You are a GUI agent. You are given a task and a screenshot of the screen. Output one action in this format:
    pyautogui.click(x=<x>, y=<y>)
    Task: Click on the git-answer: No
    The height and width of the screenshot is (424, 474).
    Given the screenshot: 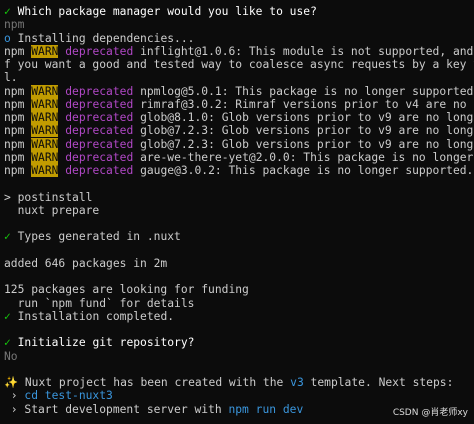 What is the action you would take?
    pyautogui.click(x=11, y=356)
    